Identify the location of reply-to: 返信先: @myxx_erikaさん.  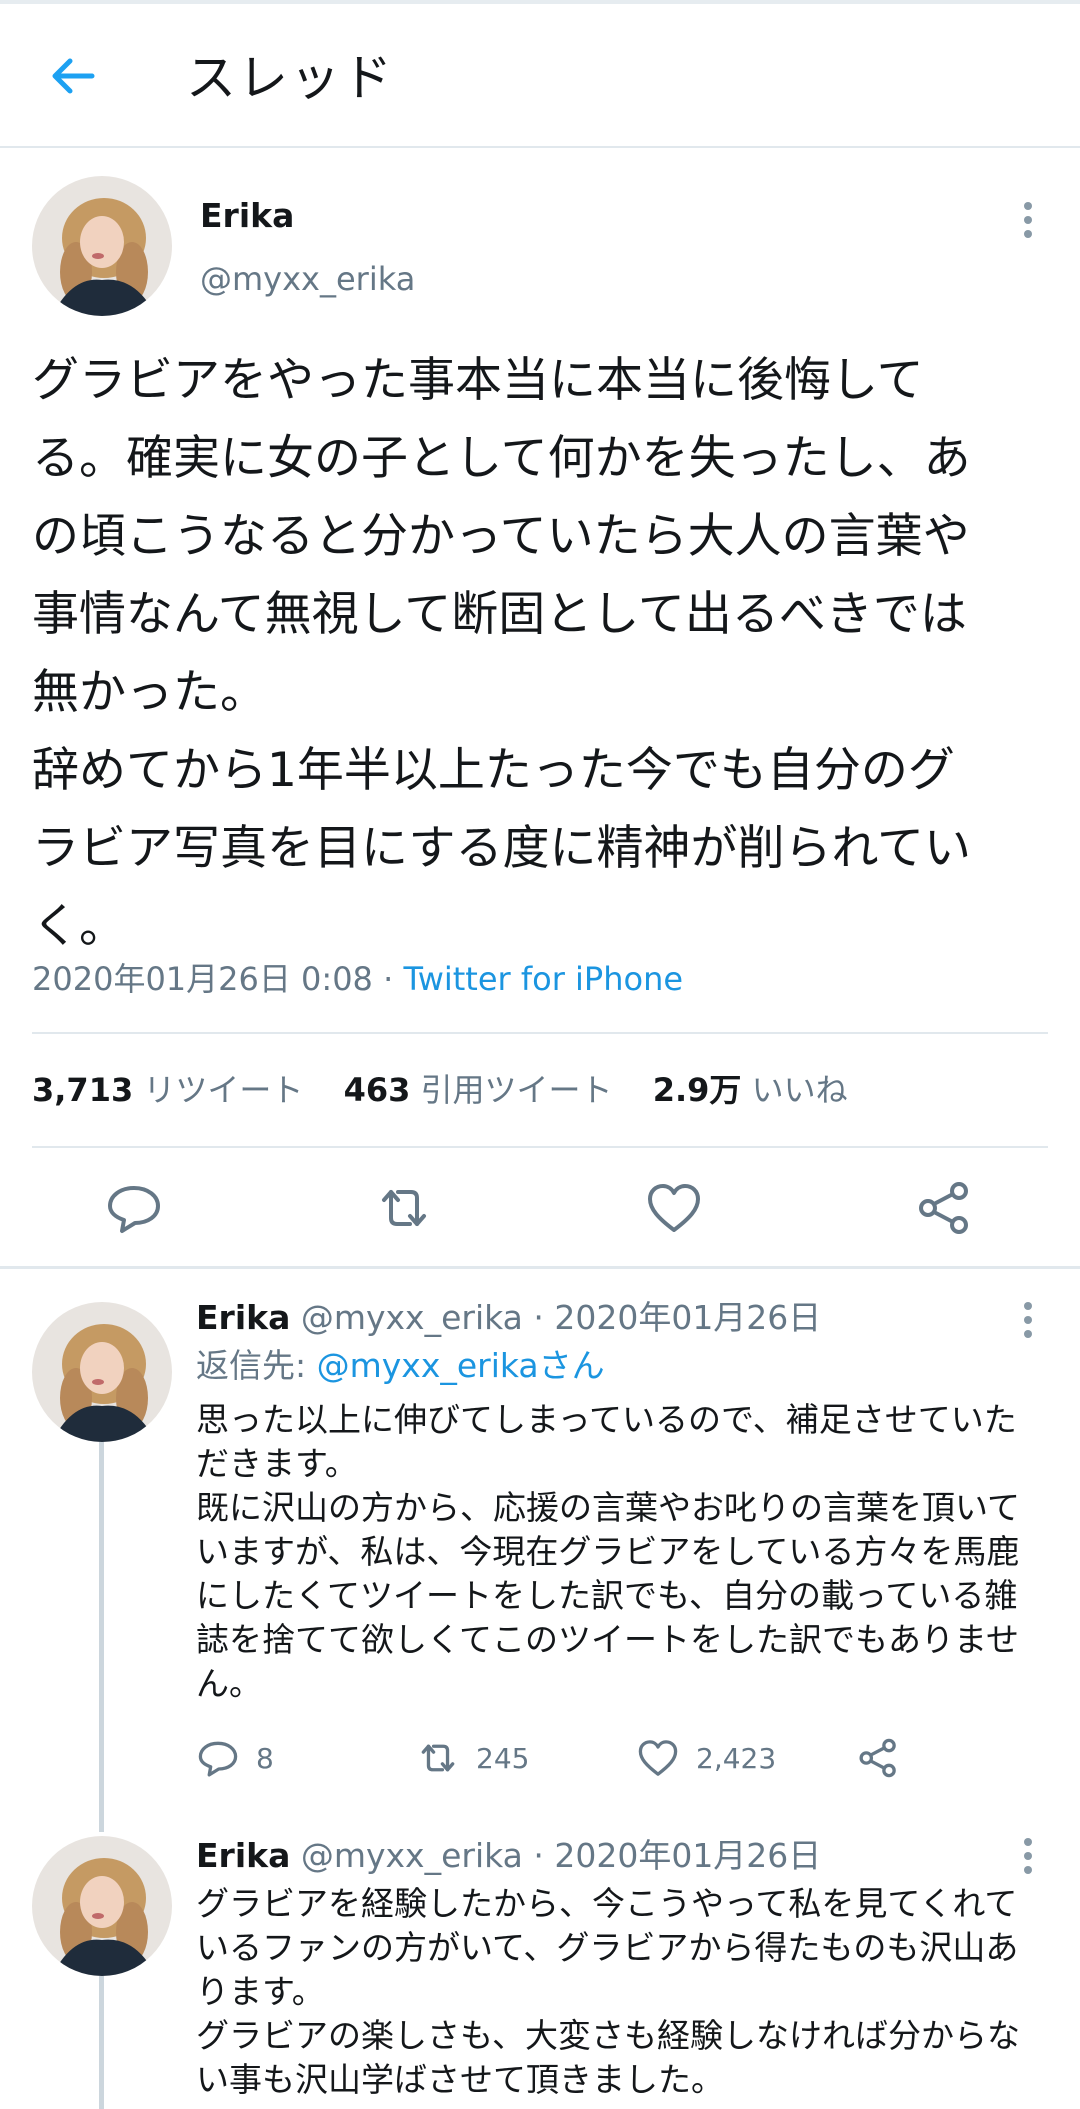
(400, 1366).